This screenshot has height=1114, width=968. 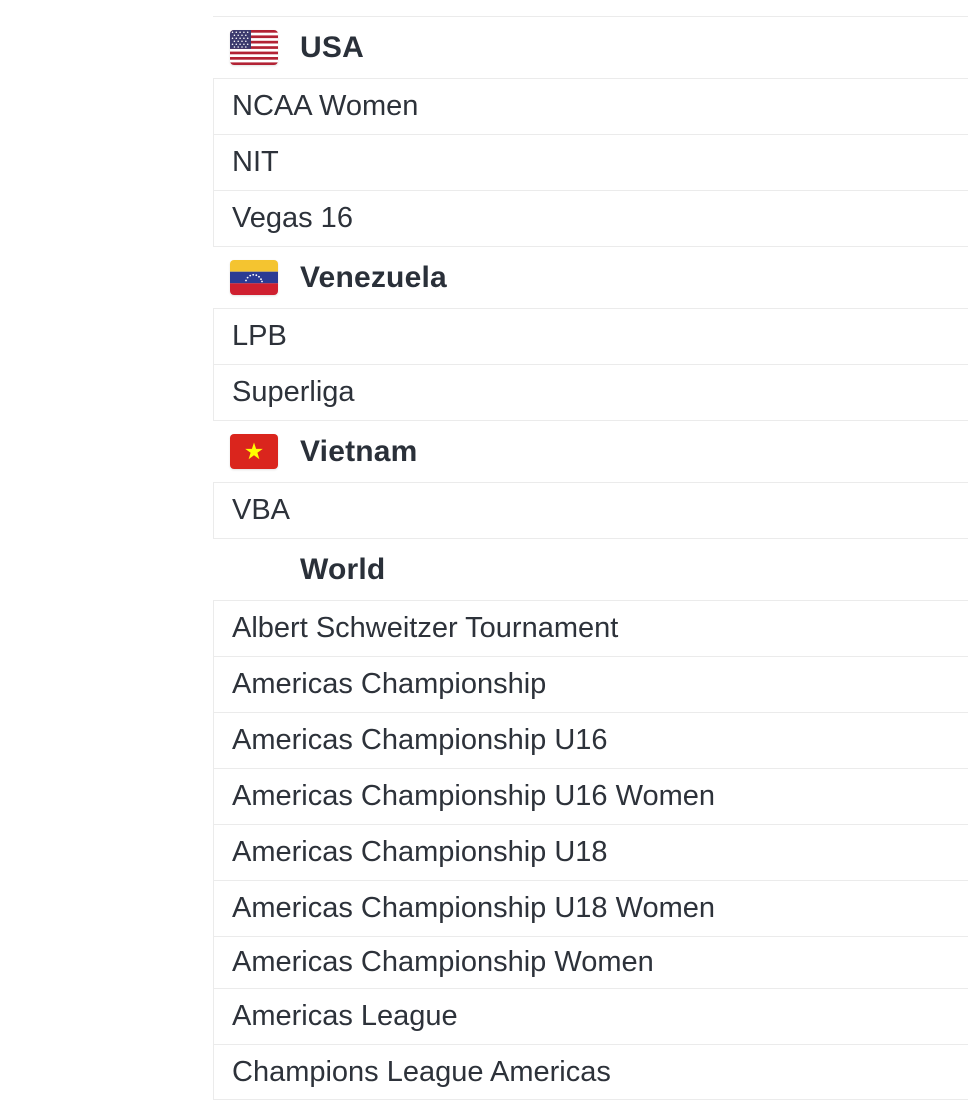 What do you see at coordinates (590, 451) in the screenshot?
I see `group-header-vietnam: Vietnam` at bounding box center [590, 451].